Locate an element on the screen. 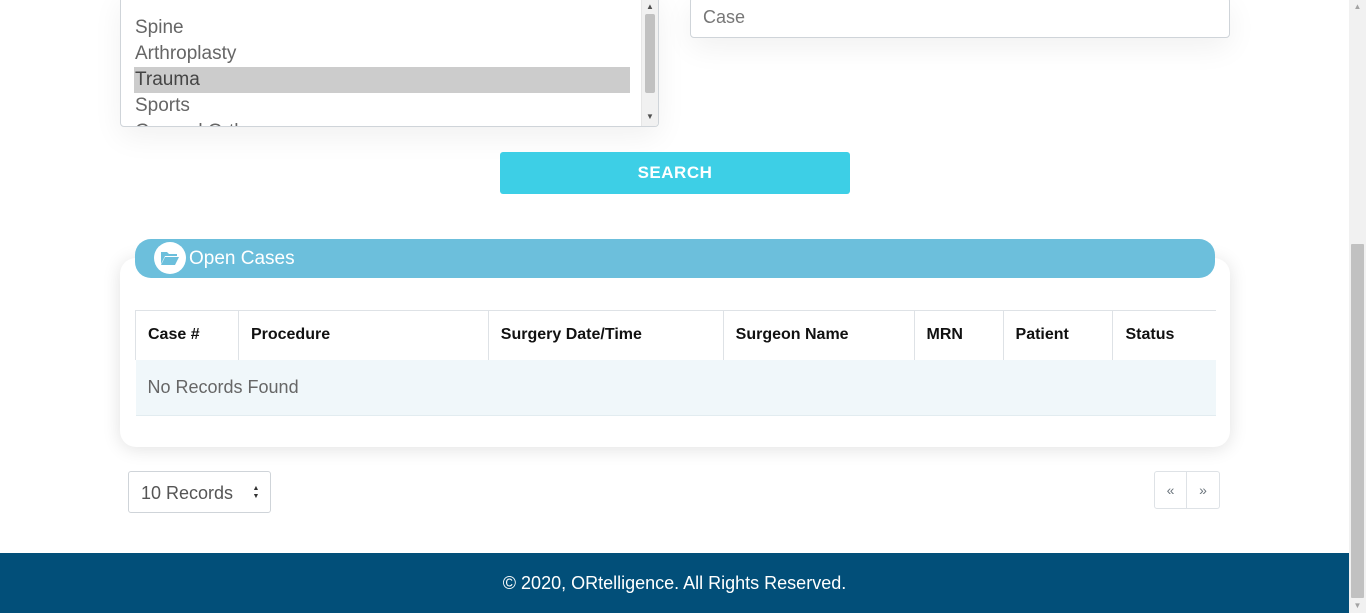 The image size is (1366, 613). scroll-down-arrow-icon: ▼ is located at coordinates (650, 117).